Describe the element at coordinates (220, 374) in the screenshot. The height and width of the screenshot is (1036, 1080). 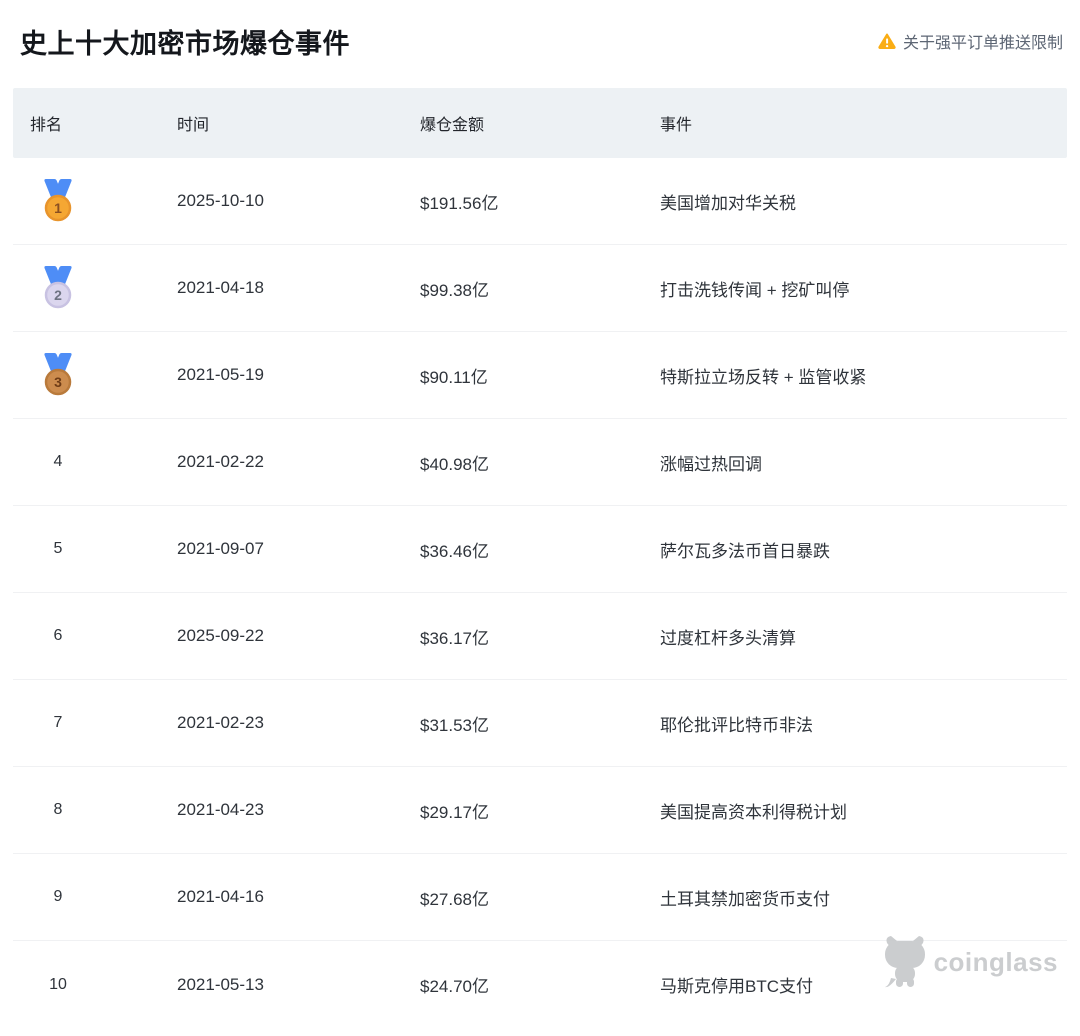
I see `event-date: 2021-05-19` at that location.